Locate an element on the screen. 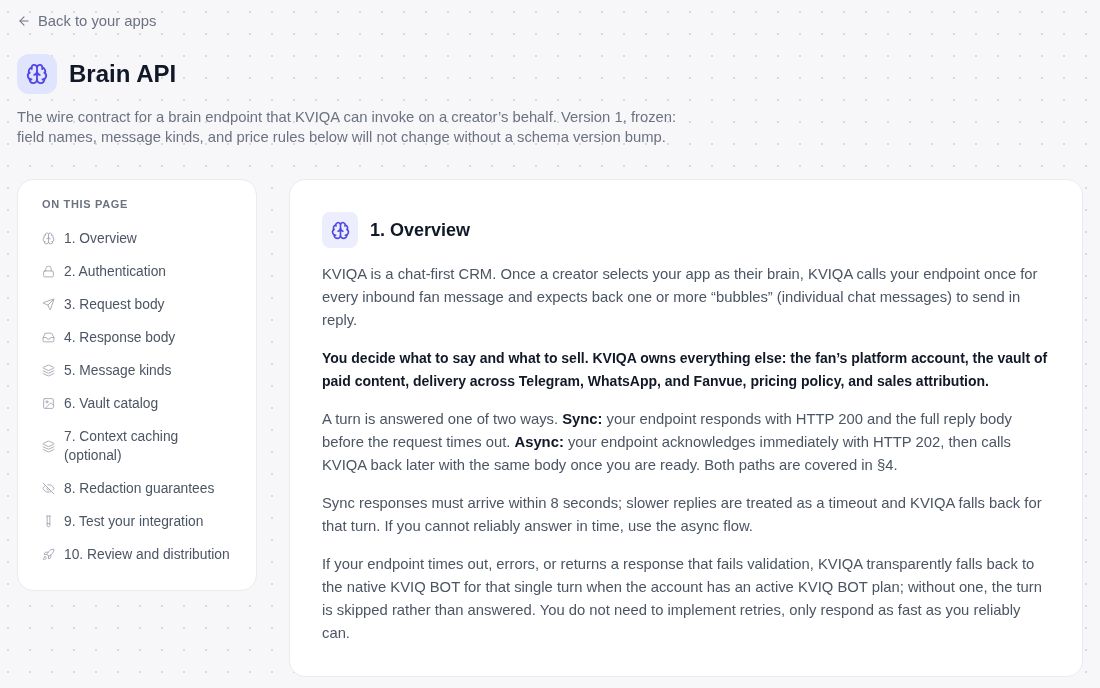  page-title: Brain API is located at coordinates (123, 74).